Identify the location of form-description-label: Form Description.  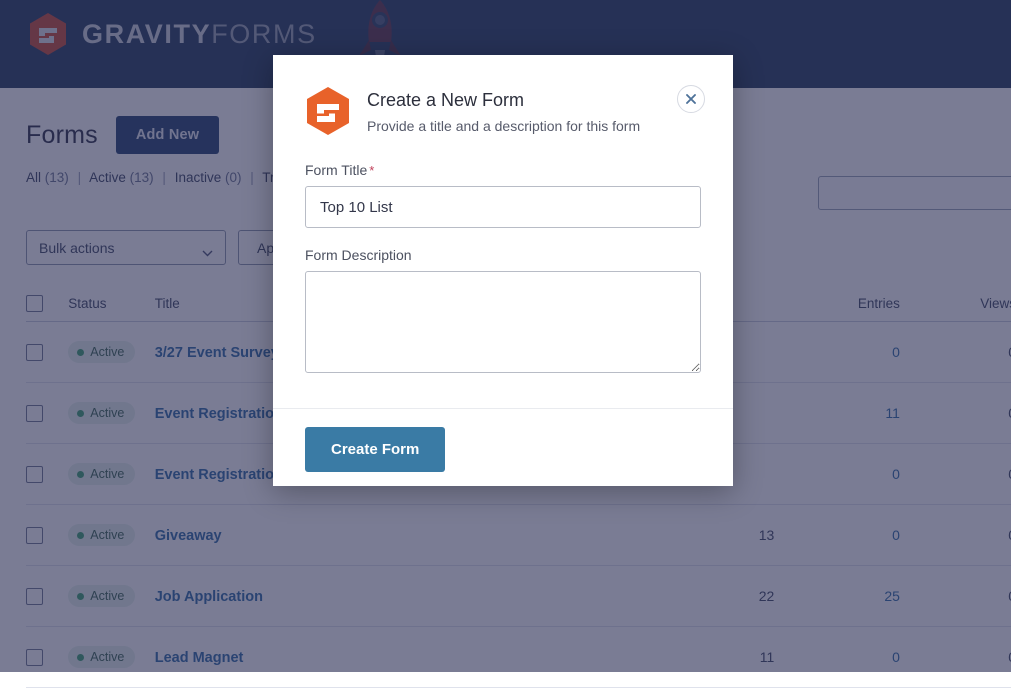
(358, 255).